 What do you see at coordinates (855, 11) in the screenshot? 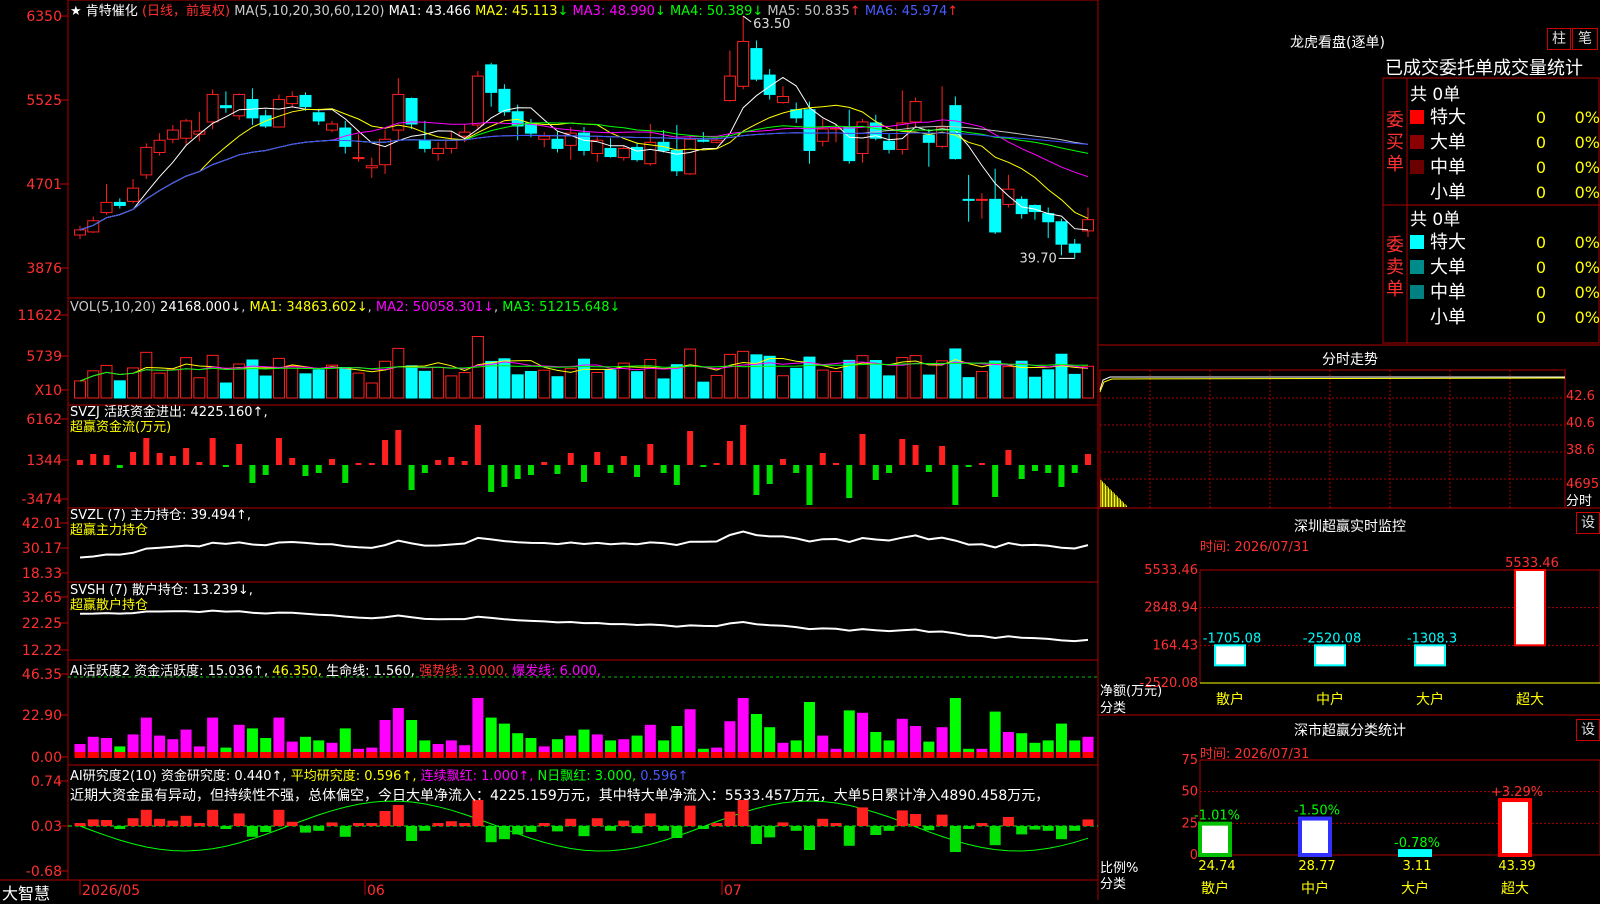
I see `ma-arrow-5: ↑` at bounding box center [855, 11].